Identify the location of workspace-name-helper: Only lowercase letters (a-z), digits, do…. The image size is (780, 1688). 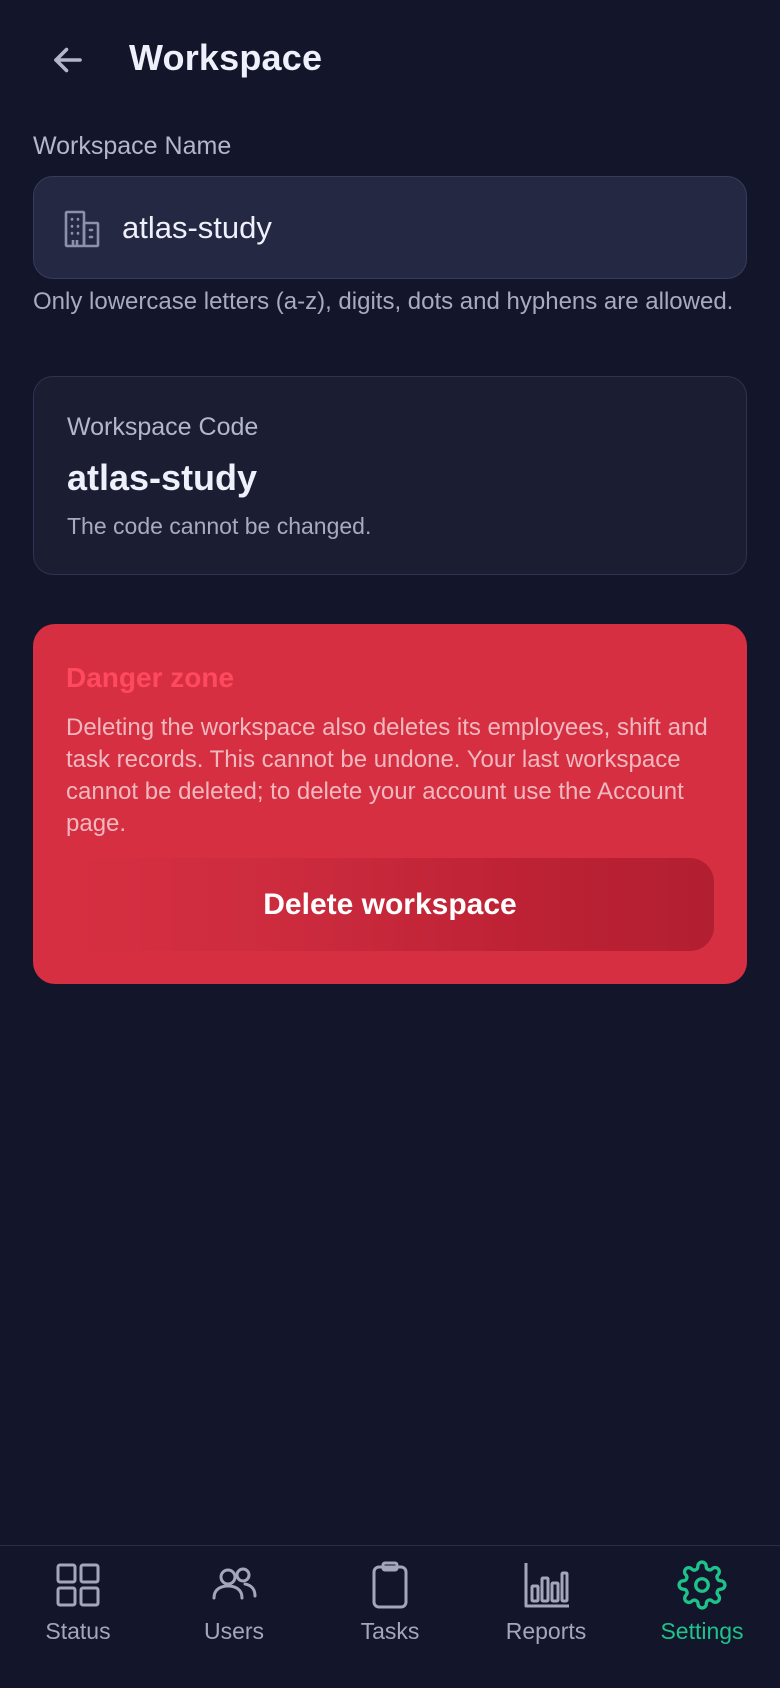
(383, 301).